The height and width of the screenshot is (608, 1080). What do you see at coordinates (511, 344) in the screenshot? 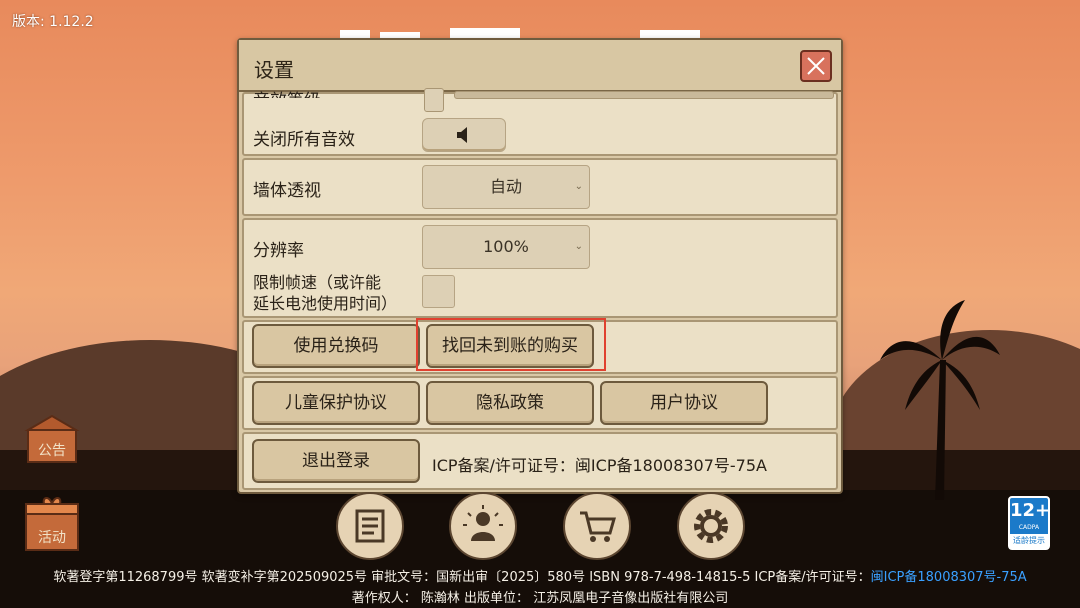
I see `highlight-box` at bounding box center [511, 344].